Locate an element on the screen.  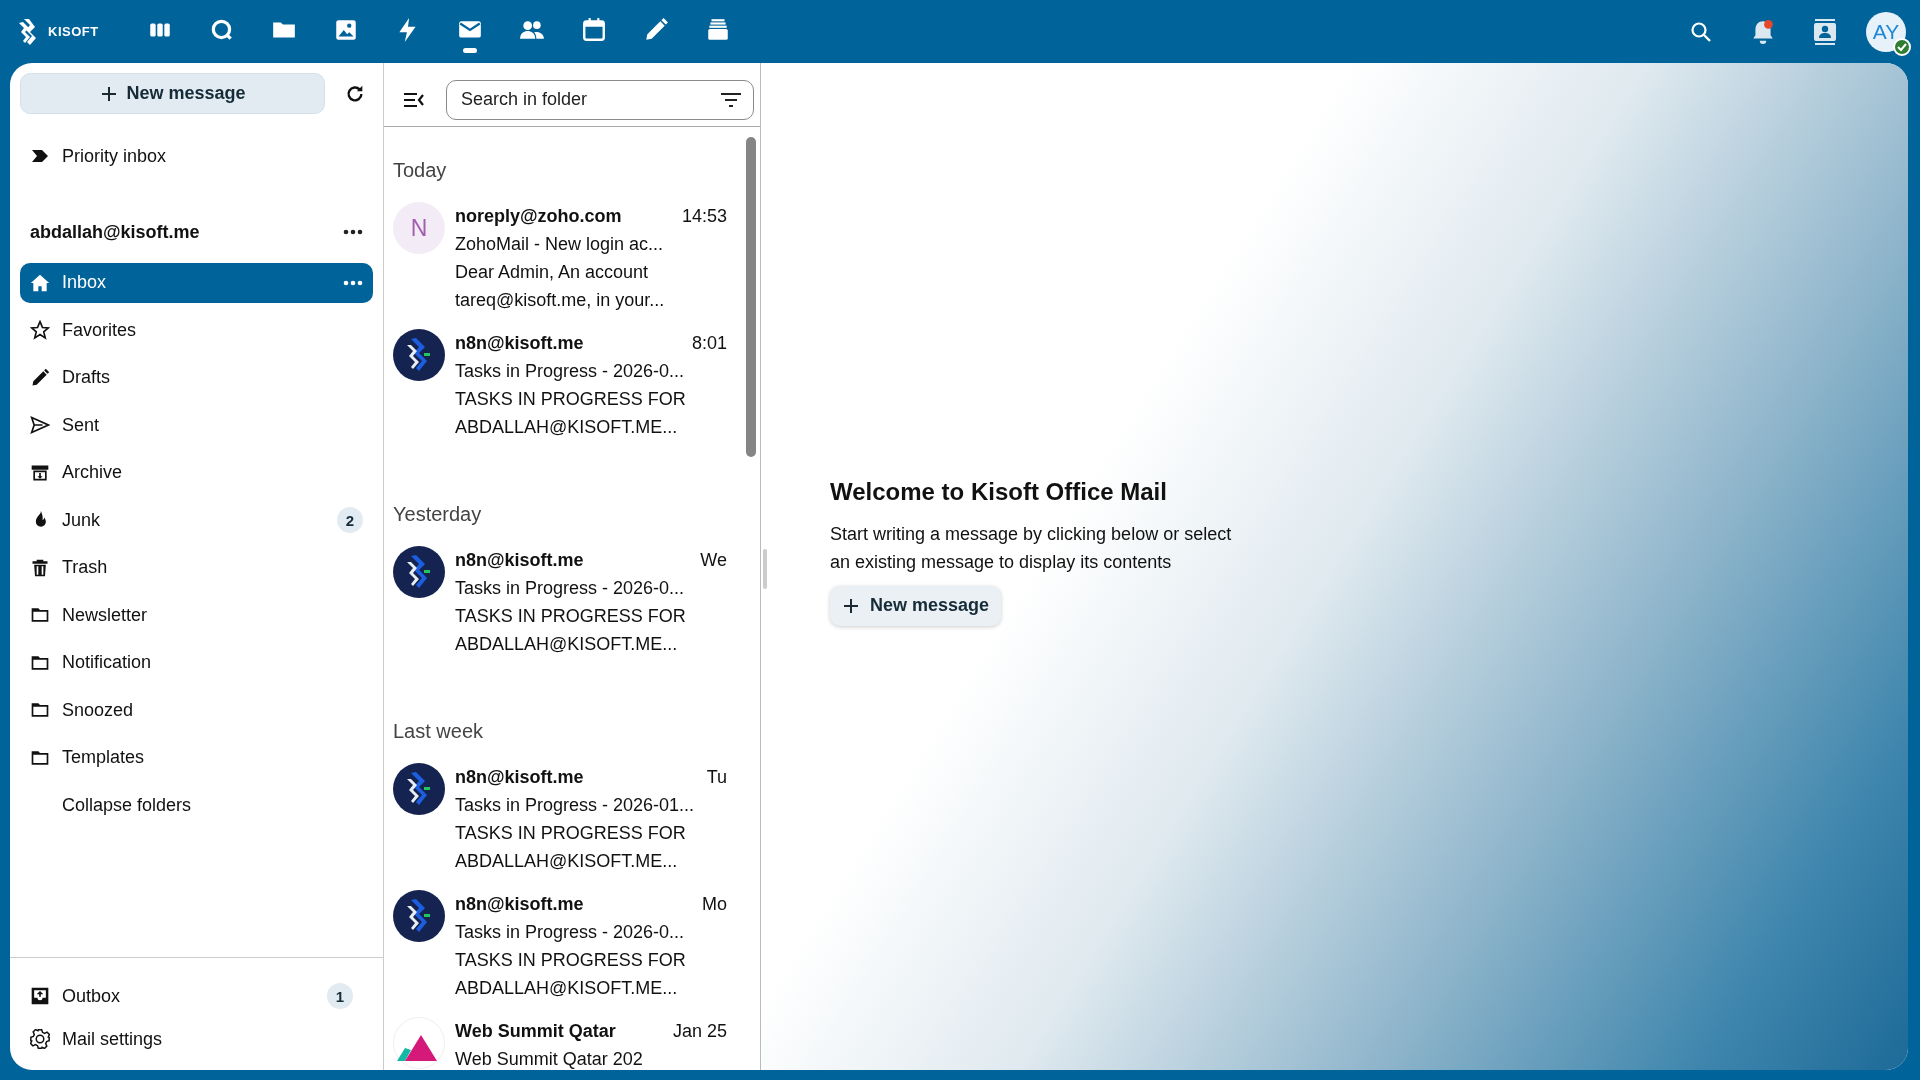
message-time: 8:01 is located at coordinates (709, 343).